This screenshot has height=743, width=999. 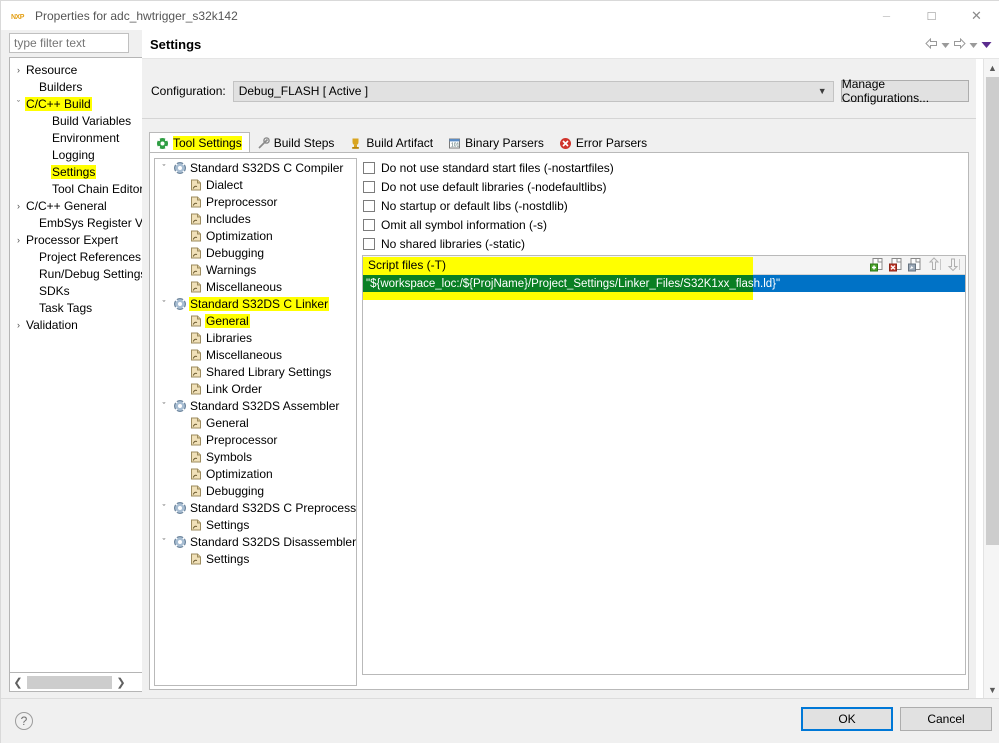 I want to click on add-icon, so click(x=877, y=264).